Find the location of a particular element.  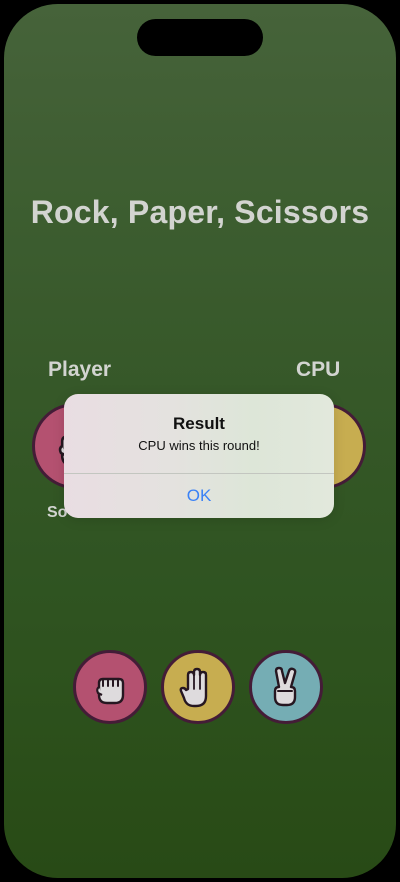

result-alert: Result CPU wins this round! OK is located at coordinates (199, 456).